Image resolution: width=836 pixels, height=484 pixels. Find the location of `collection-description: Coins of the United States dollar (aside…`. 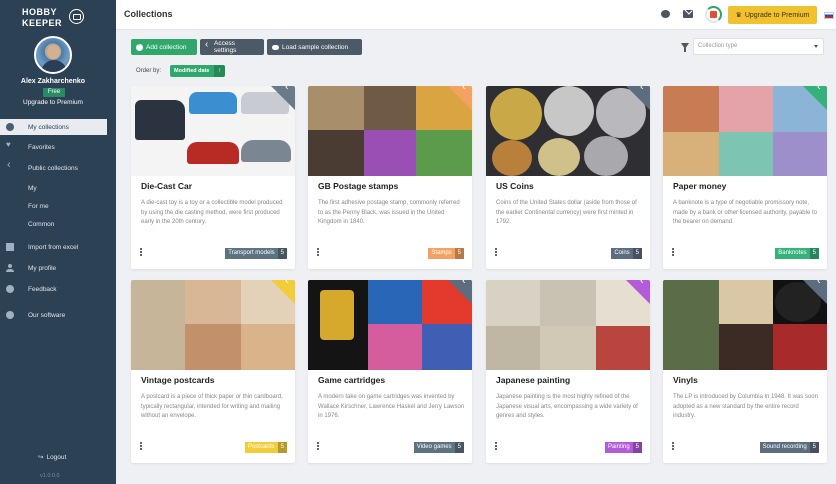

collection-description: Coins of the United States dollar (aside… is located at coordinates (566, 212).